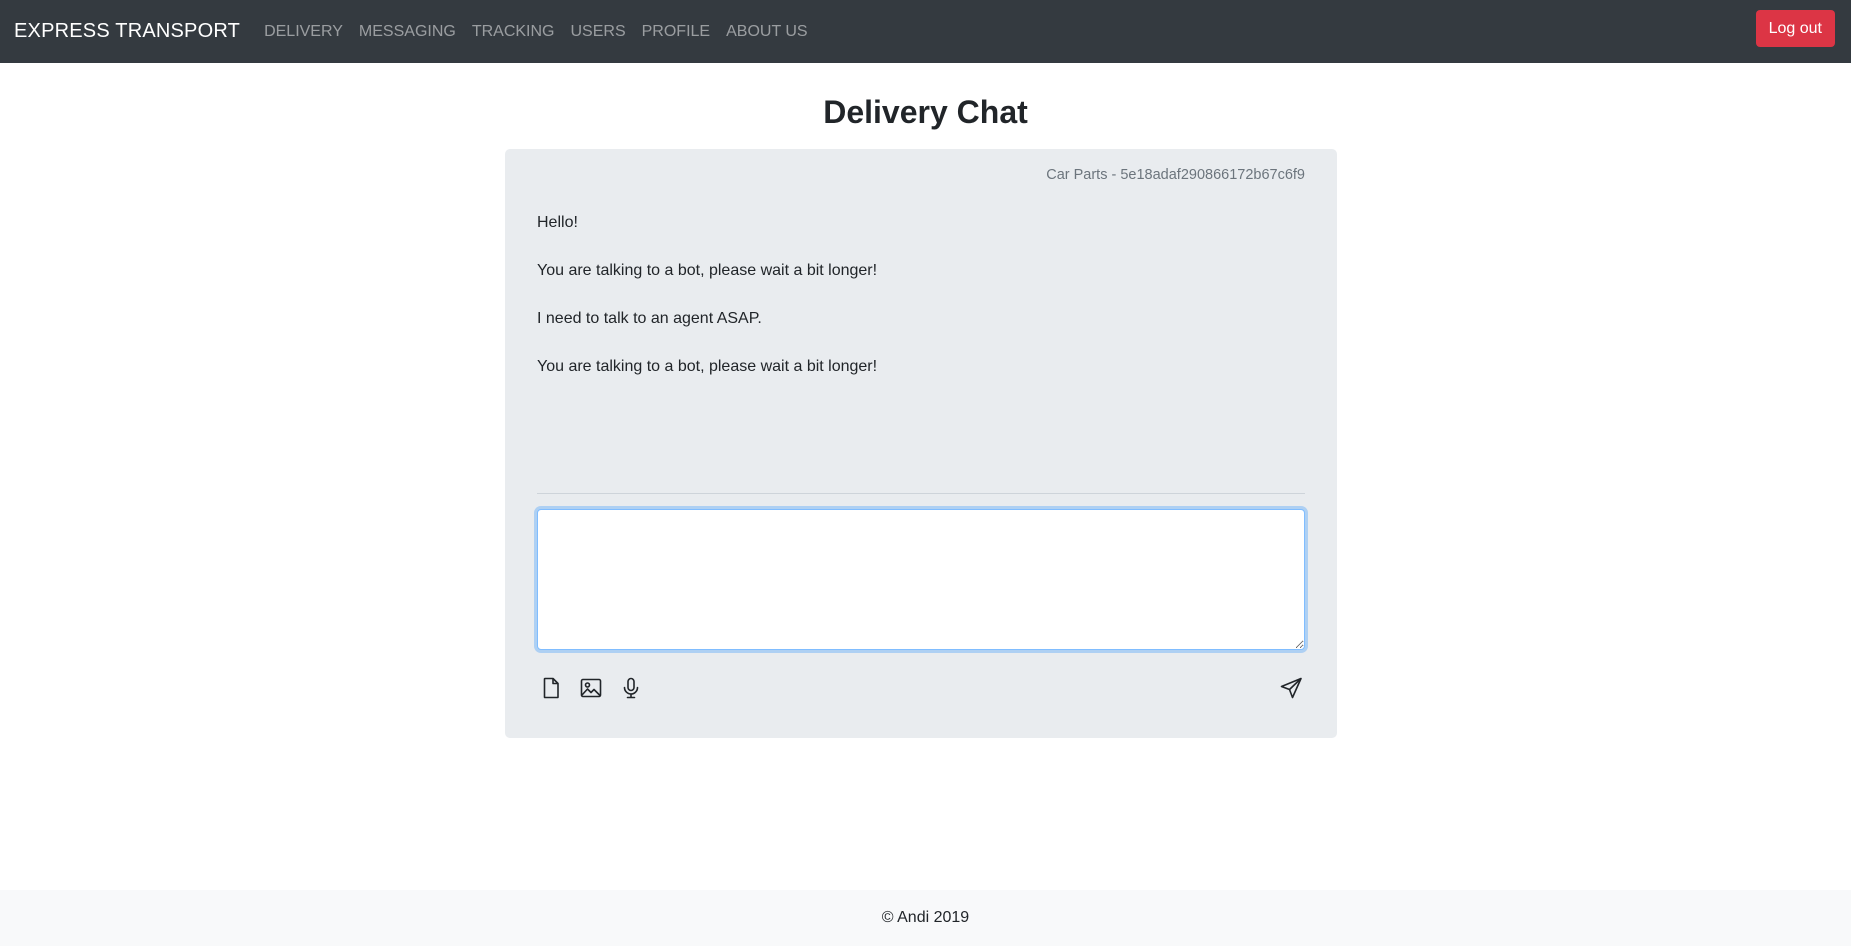  Describe the element at coordinates (1795, 28) in the screenshot. I see `logout-button: Log out` at that location.